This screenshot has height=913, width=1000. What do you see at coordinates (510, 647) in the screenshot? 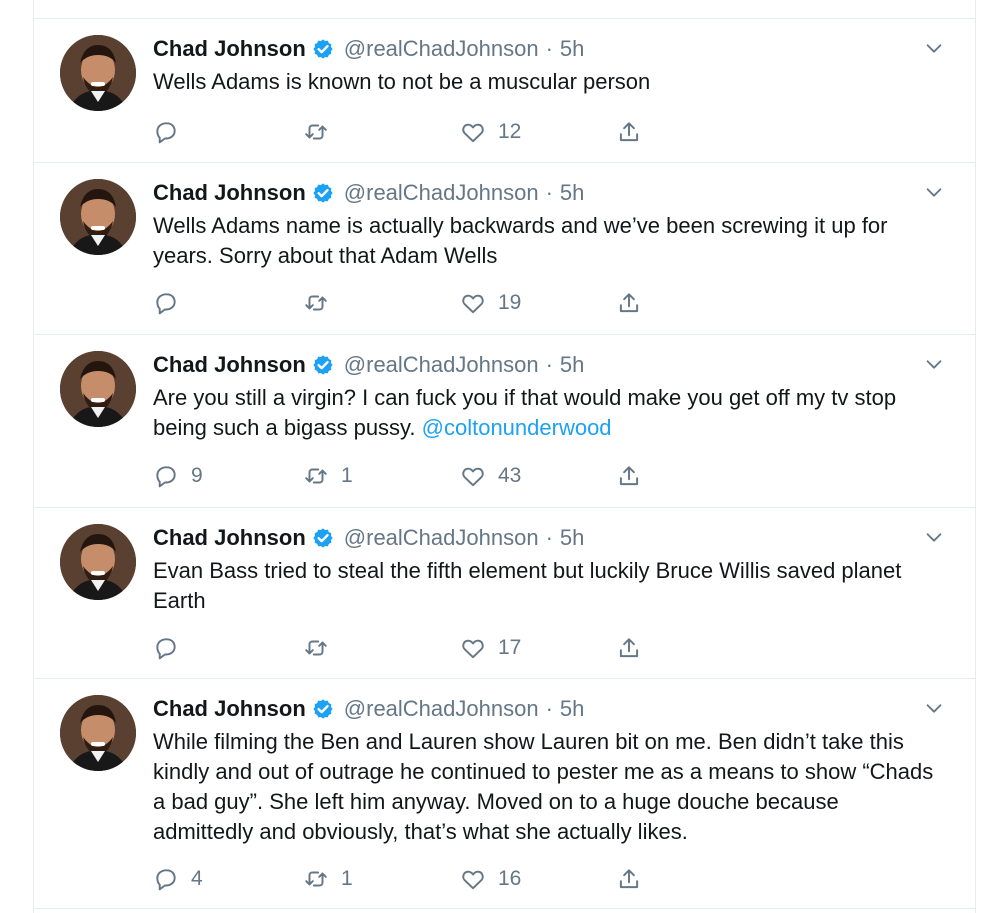
I see `like-count: 17` at bounding box center [510, 647].